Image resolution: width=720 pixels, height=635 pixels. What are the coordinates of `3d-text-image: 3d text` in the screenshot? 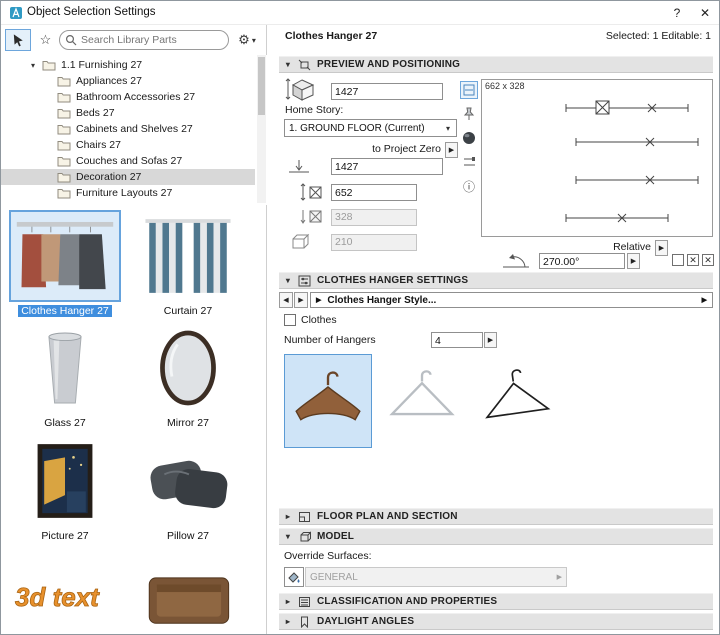 It's located at (58, 596).